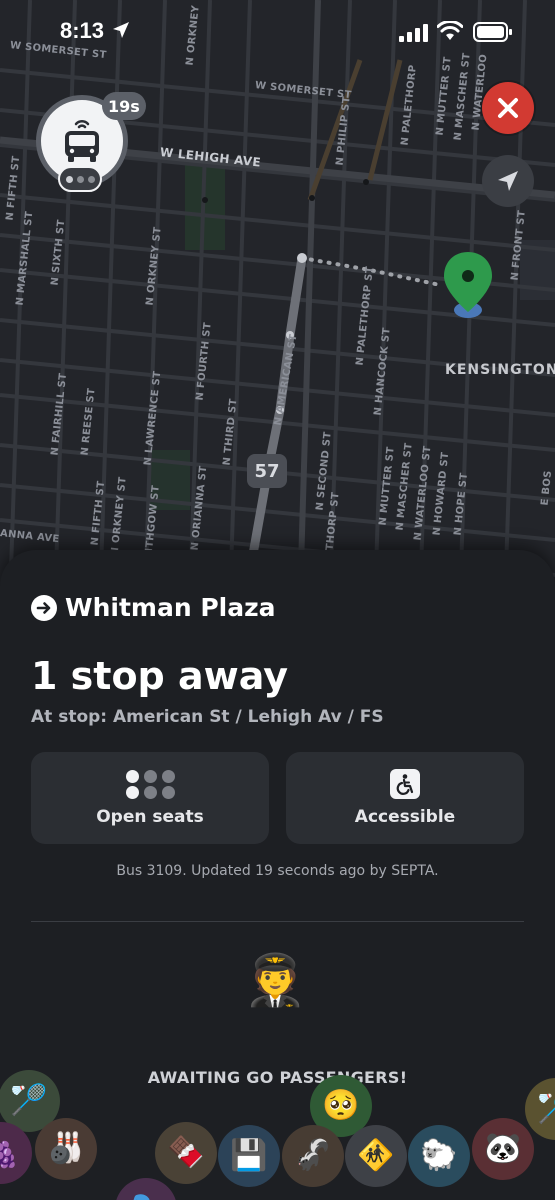 The height and width of the screenshot is (1200, 555). Describe the element at coordinates (313, 1156) in the screenshot. I see `passenger-bubble: 🦨` at that location.